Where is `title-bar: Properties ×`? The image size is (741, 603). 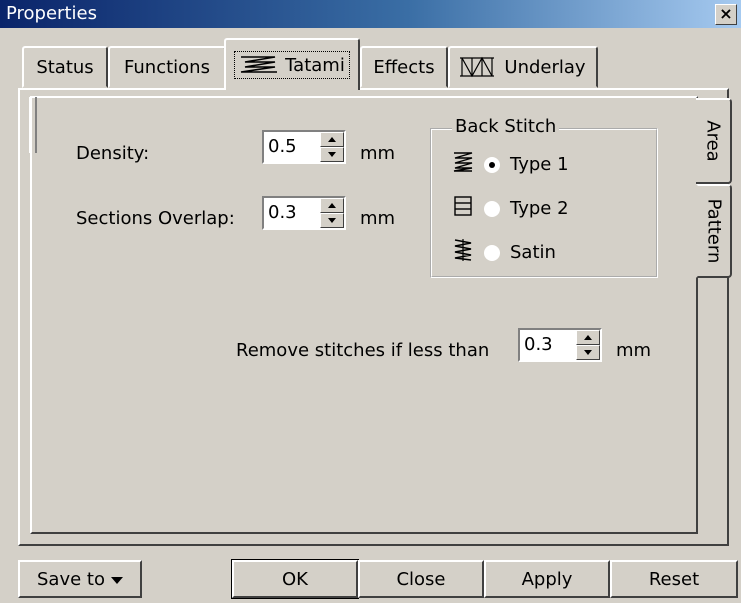 title-bar: Properties × is located at coordinates (370, 14).